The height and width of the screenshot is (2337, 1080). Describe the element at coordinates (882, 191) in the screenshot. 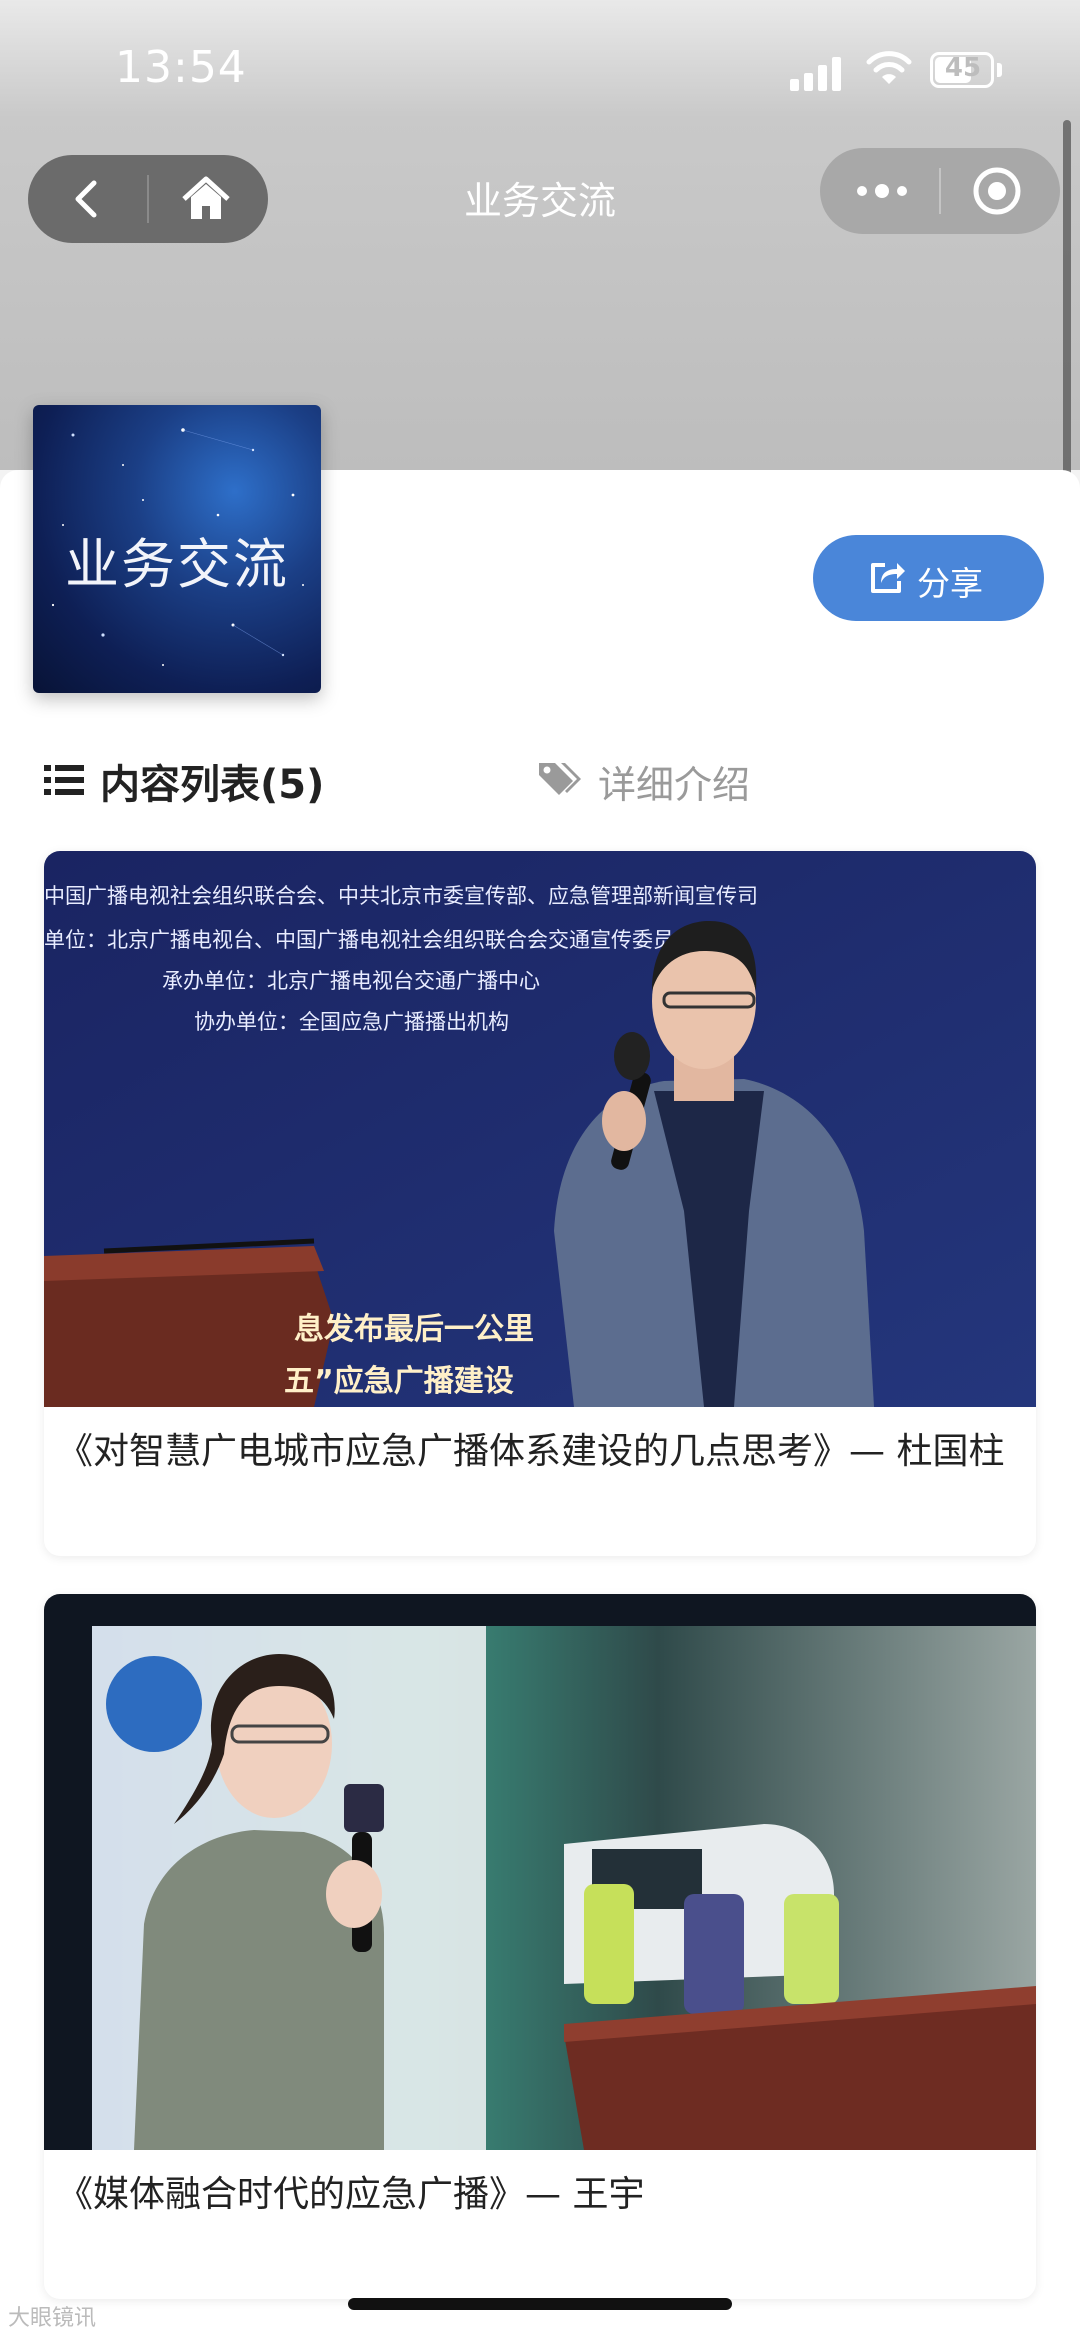

I see `more-icon` at that location.